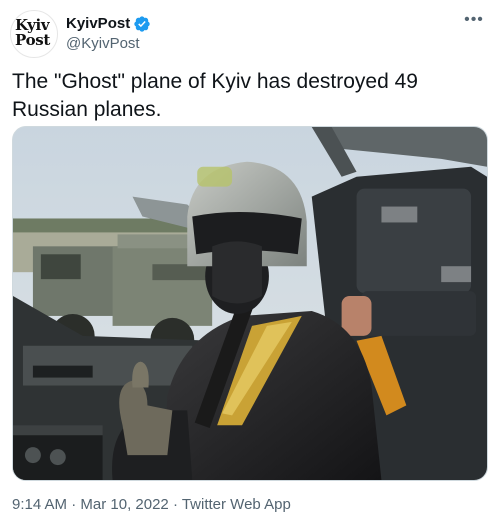 The height and width of the screenshot is (524, 500). Describe the element at coordinates (103, 44) in the screenshot. I see `user-handle: @KyivPost` at that location.